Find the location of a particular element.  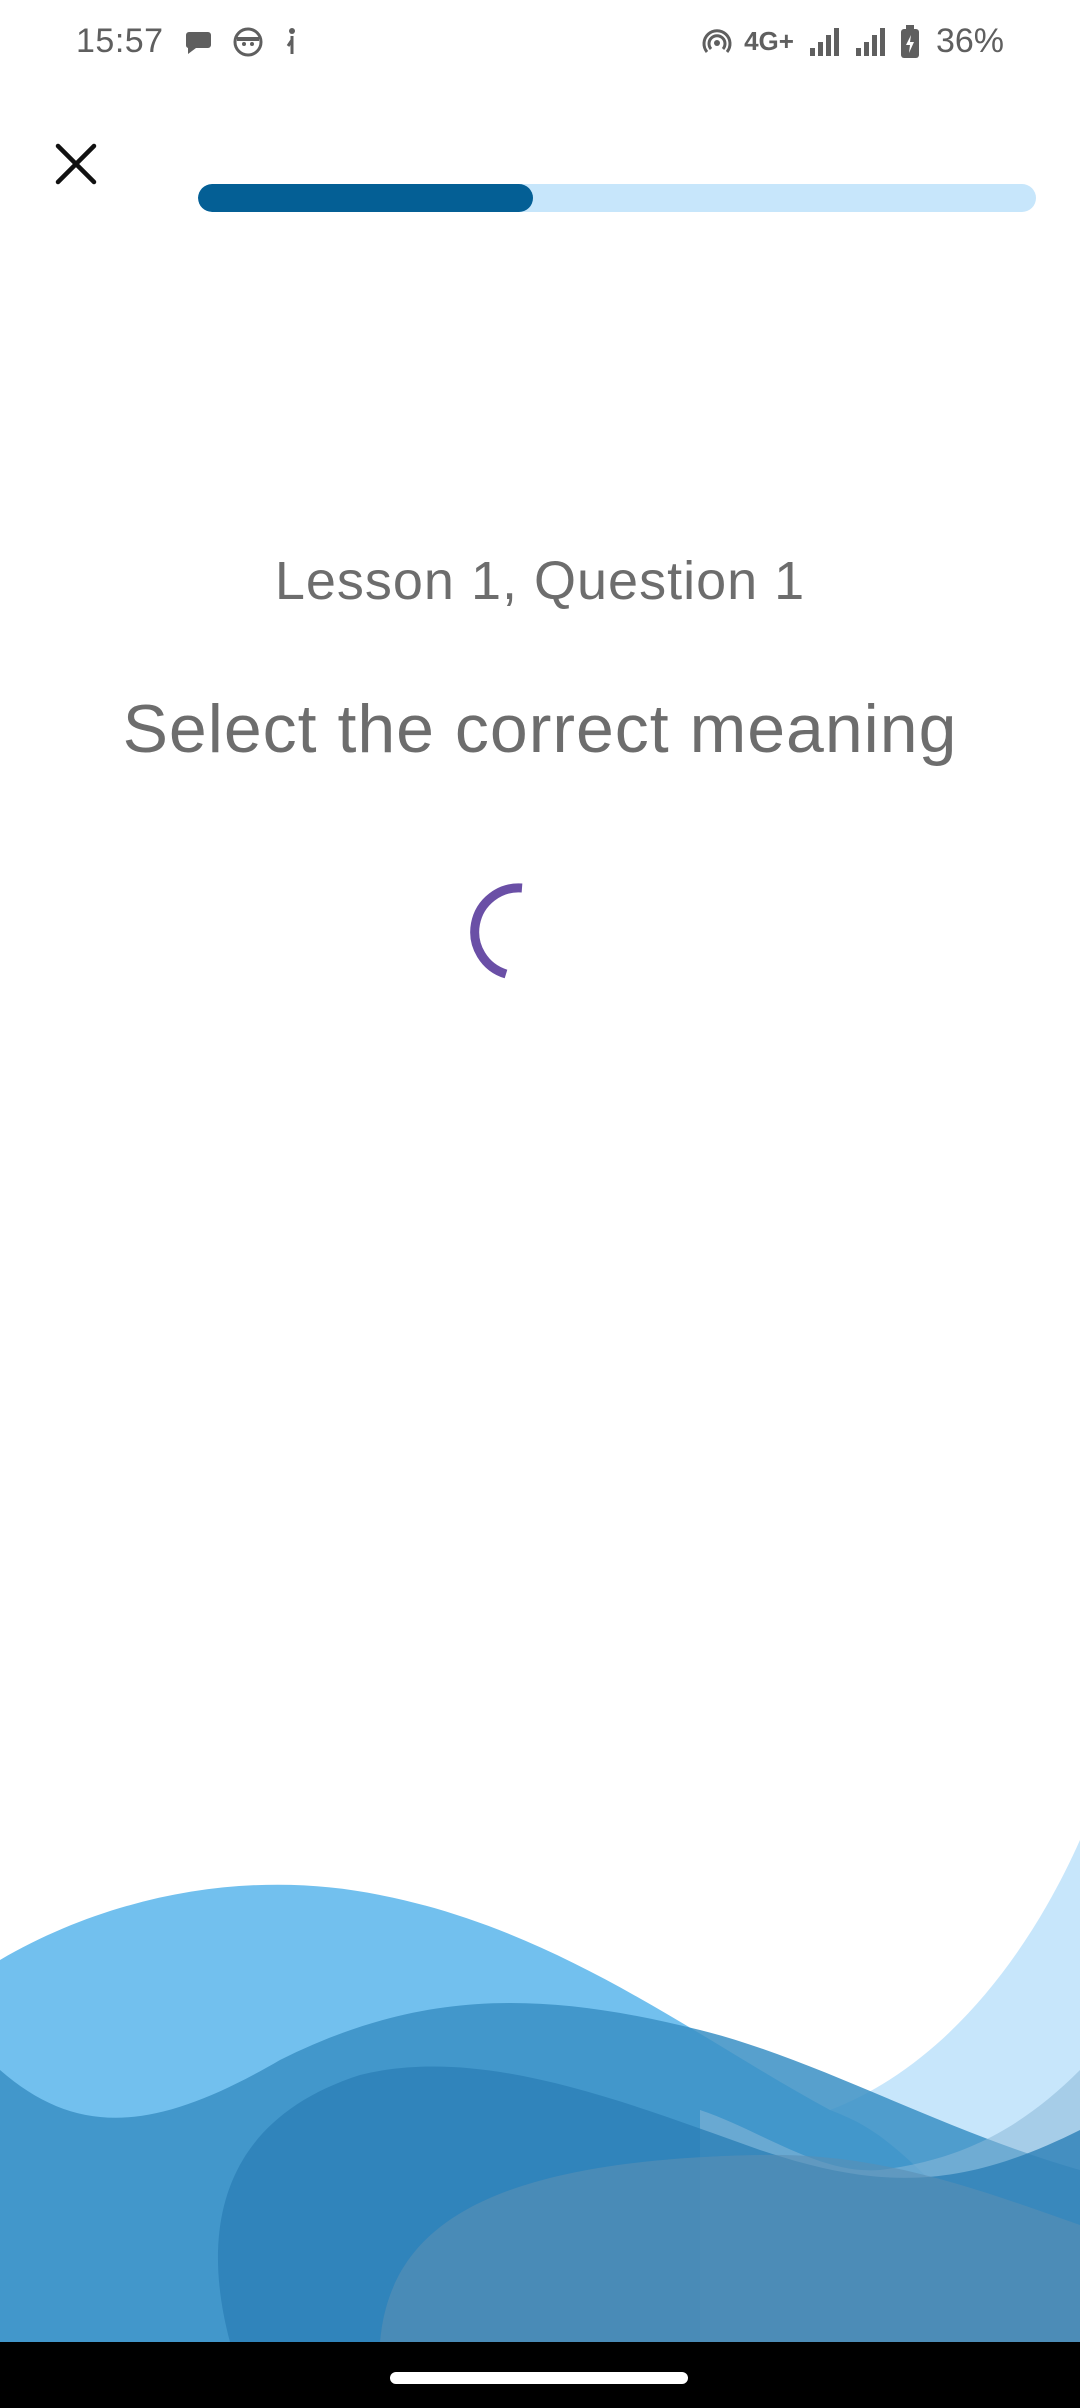

spinner-icon is located at coordinates (496, 931).